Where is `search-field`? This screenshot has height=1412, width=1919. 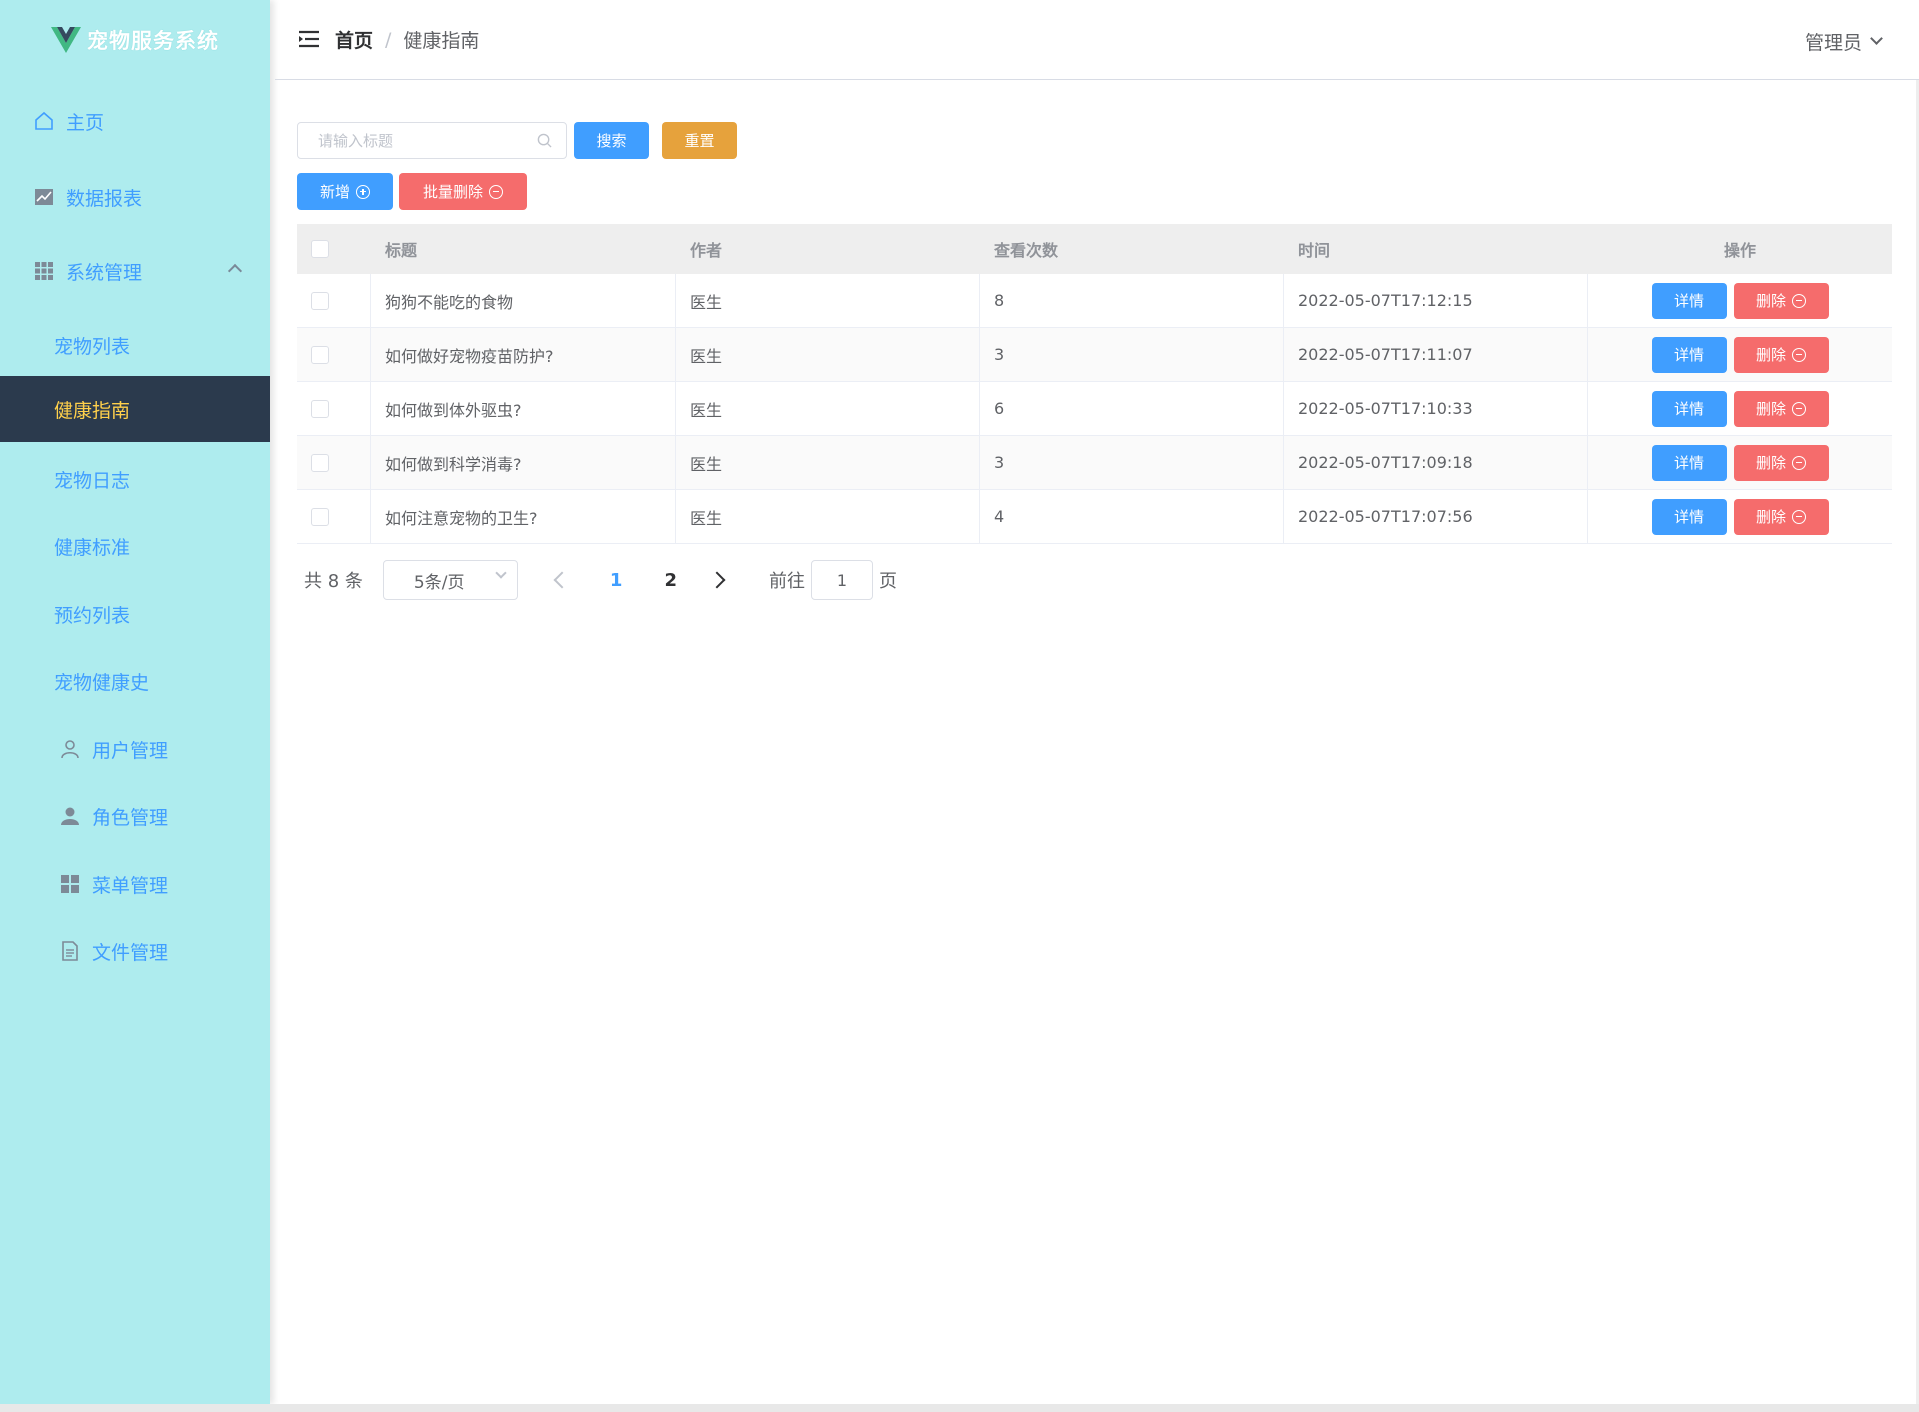 search-field is located at coordinates (432, 140).